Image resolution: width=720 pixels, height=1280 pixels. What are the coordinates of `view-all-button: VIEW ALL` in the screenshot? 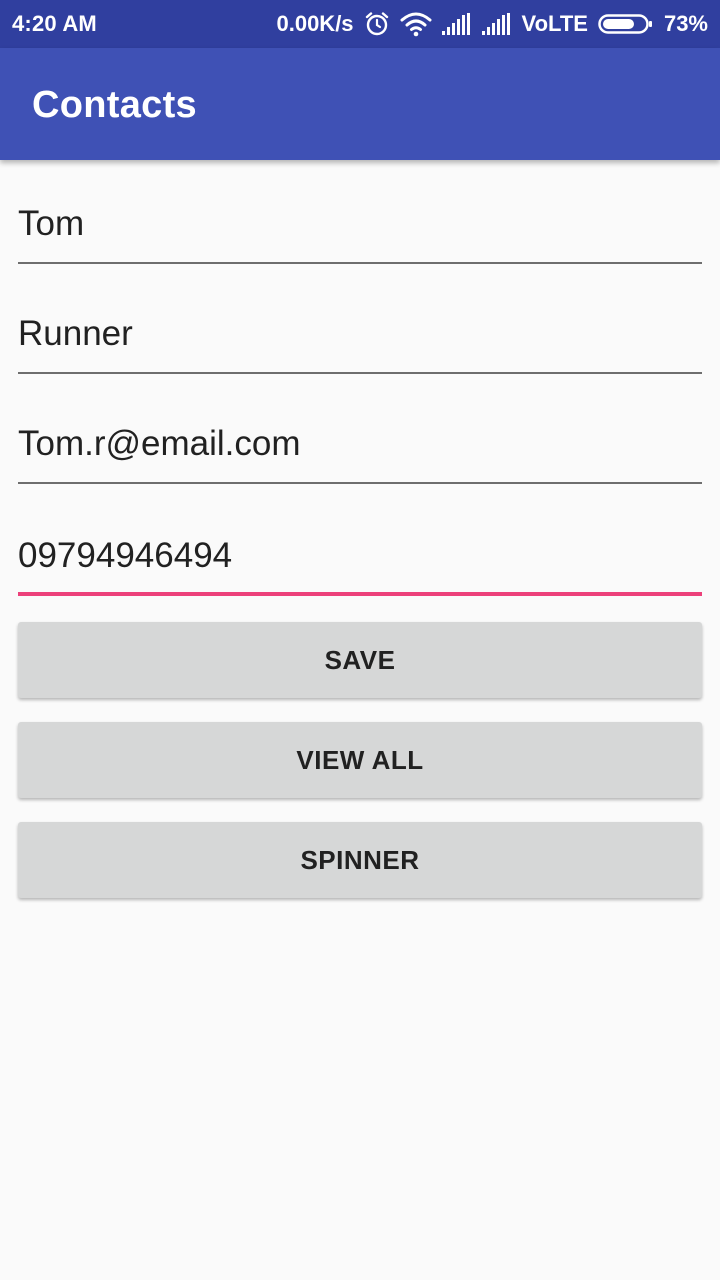 It's located at (360, 760).